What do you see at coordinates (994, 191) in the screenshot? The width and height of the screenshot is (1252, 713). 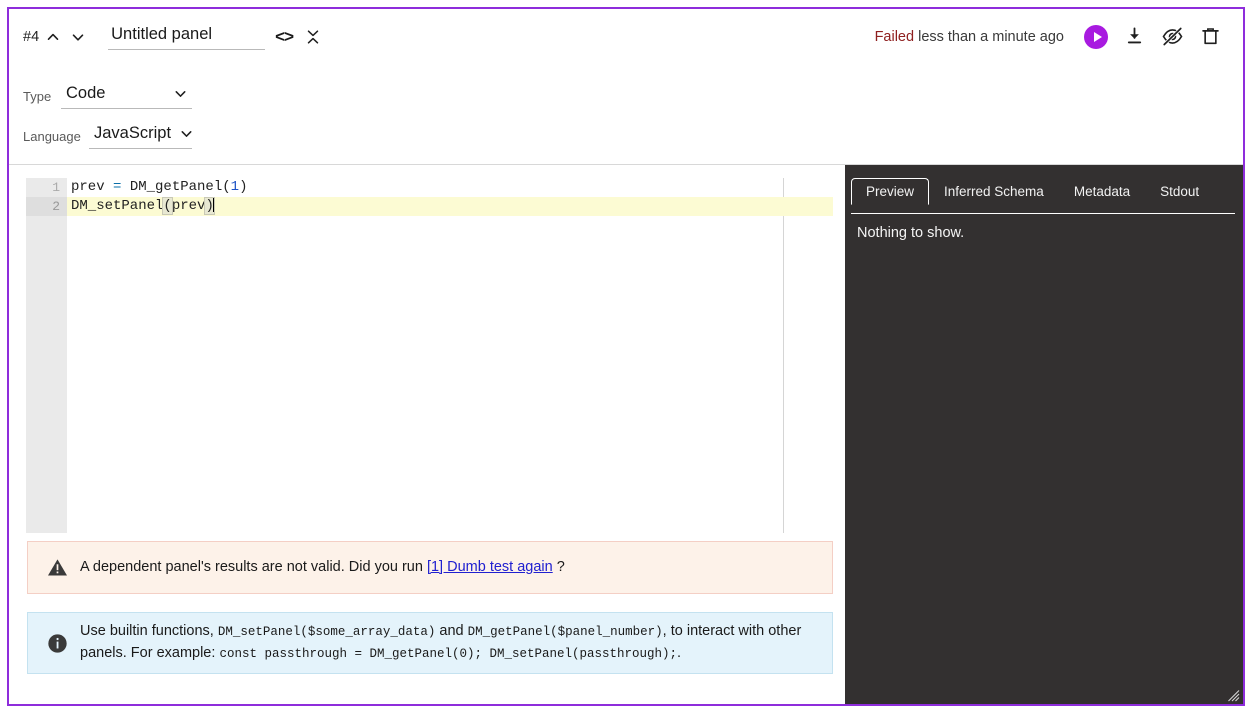 I see `results-tab-inferred-schema: Inferred Schema` at bounding box center [994, 191].